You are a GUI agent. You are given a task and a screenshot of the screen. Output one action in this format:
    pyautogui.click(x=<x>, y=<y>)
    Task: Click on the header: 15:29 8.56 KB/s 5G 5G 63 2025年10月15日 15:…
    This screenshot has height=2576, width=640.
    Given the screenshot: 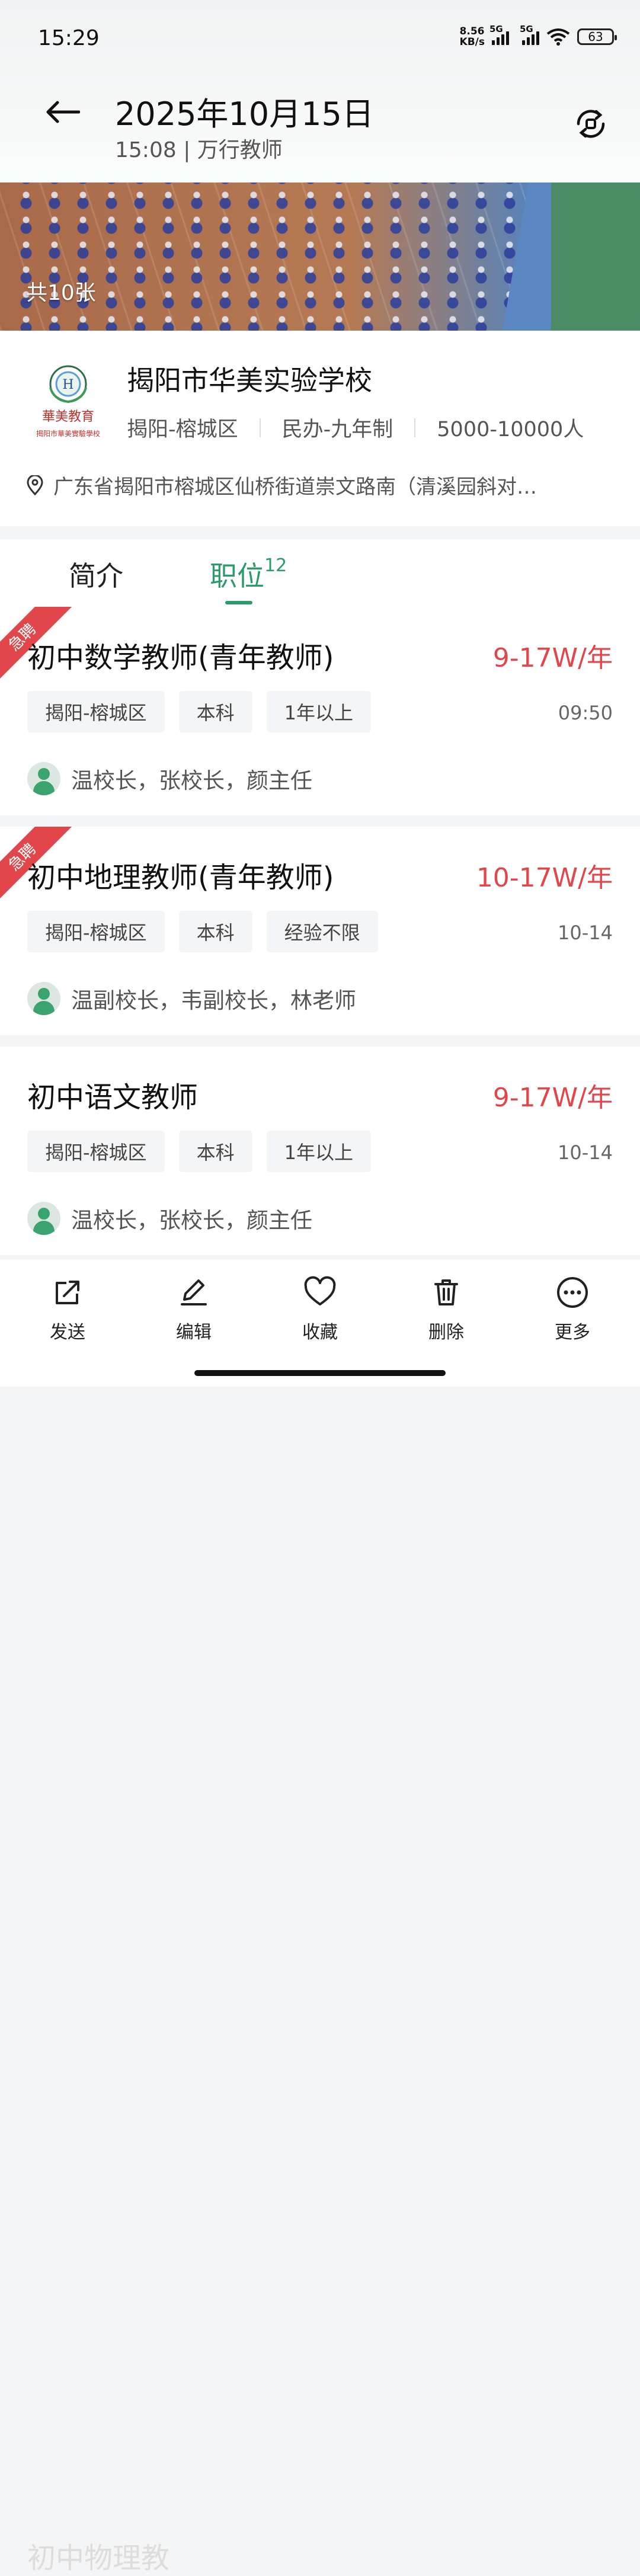 What is the action you would take?
    pyautogui.click(x=320, y=91)
    